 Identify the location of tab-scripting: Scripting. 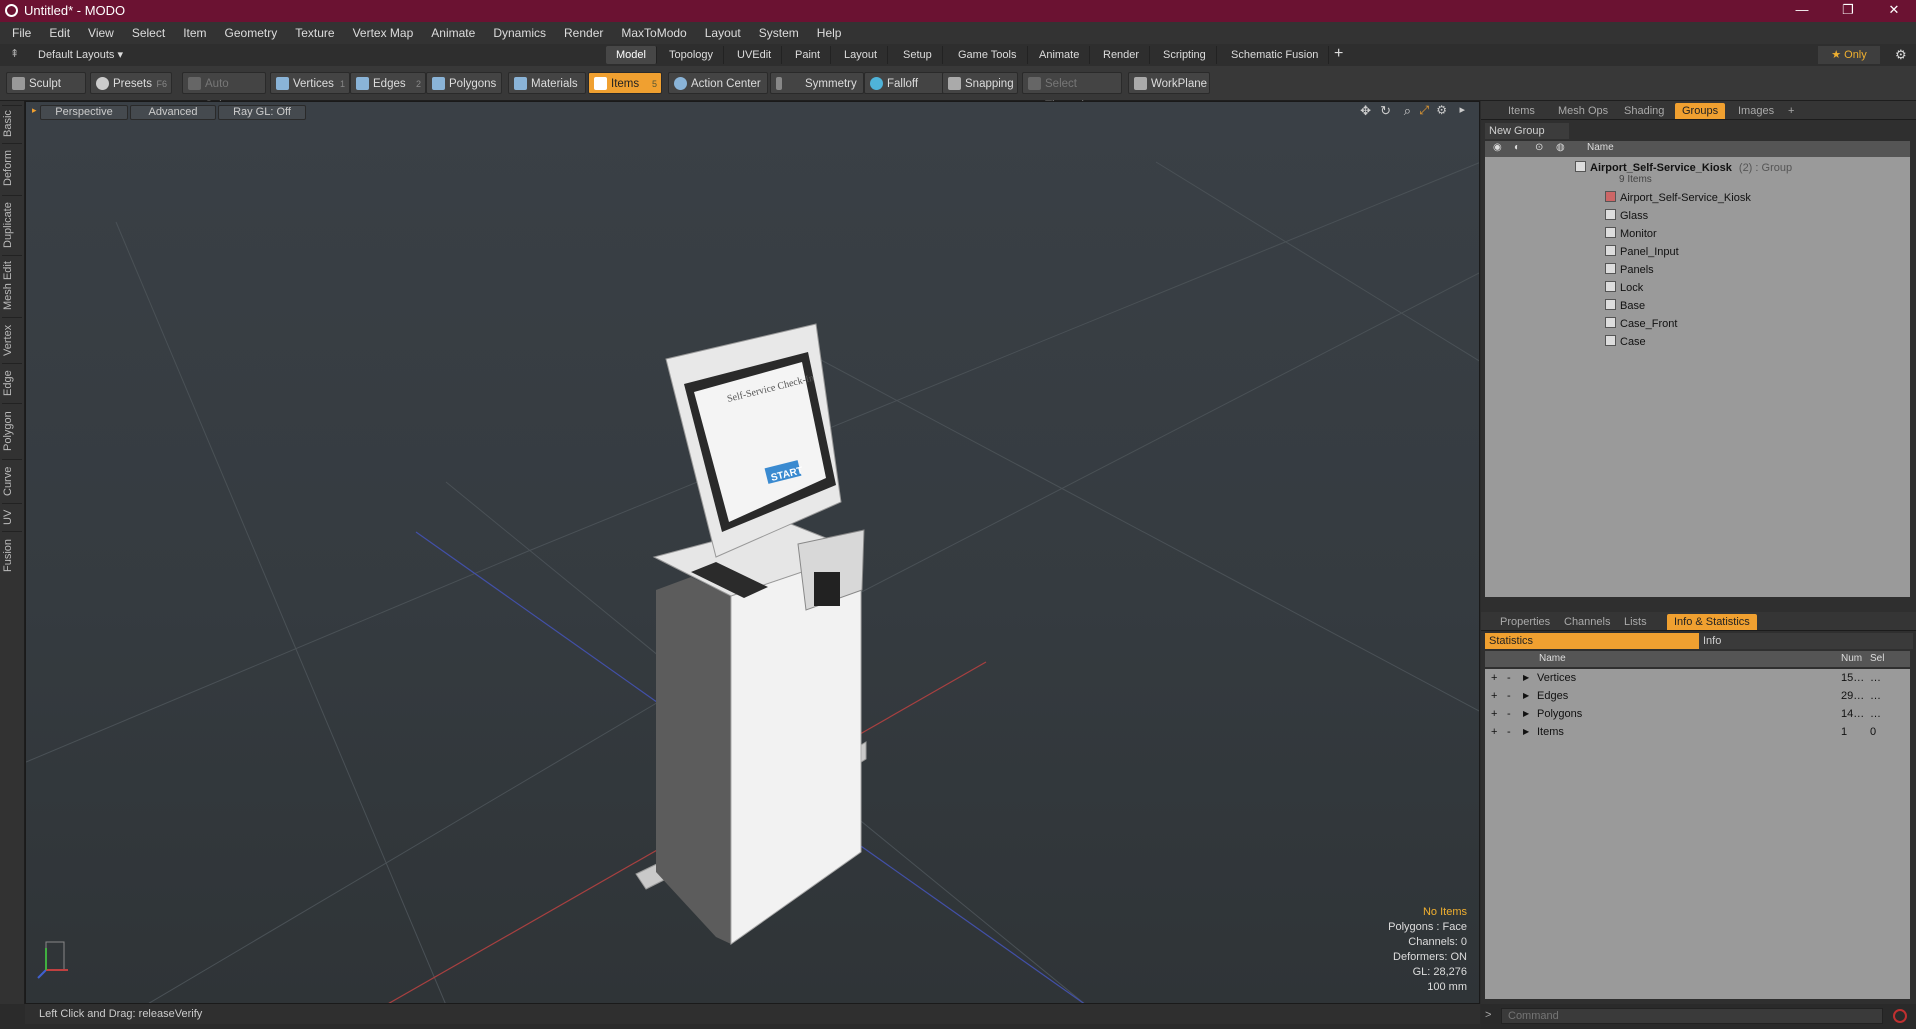
(1185, 55).